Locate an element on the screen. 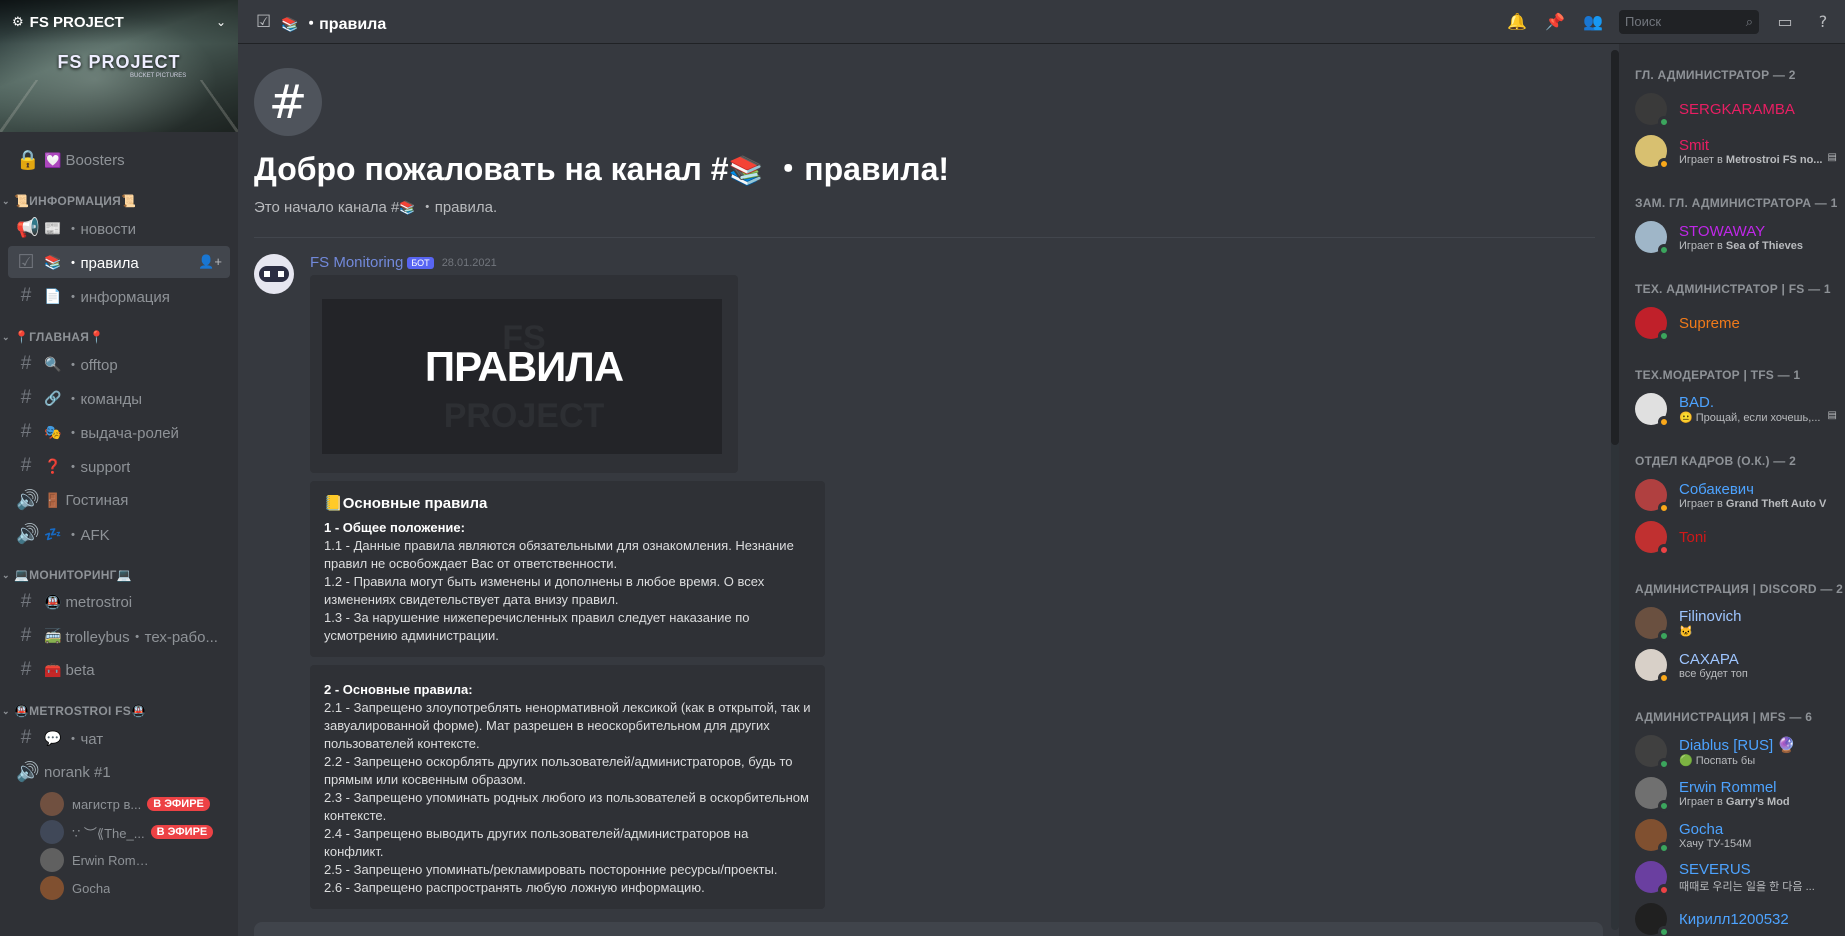  channel-item: # 🔗 ・команды is located at coordinates (119, 398).